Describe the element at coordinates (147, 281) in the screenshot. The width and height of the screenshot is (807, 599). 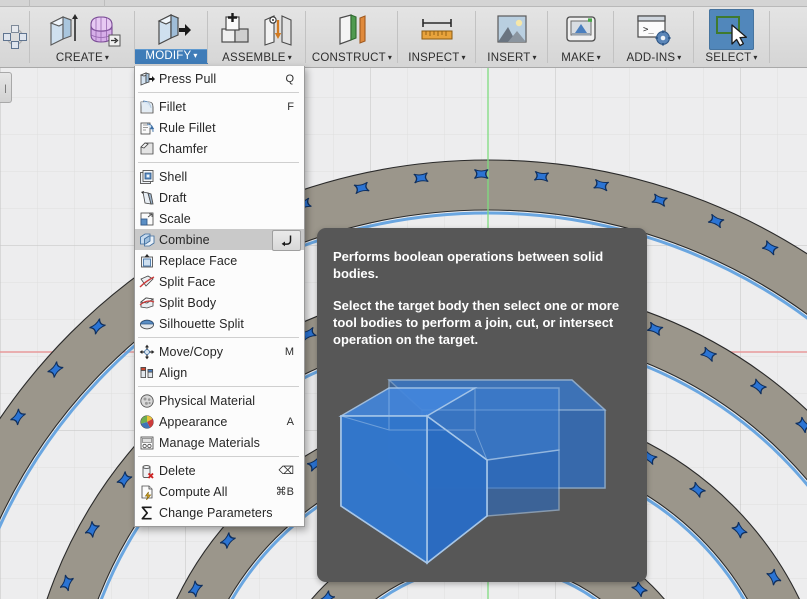
I see `split-face-icon` at that location.